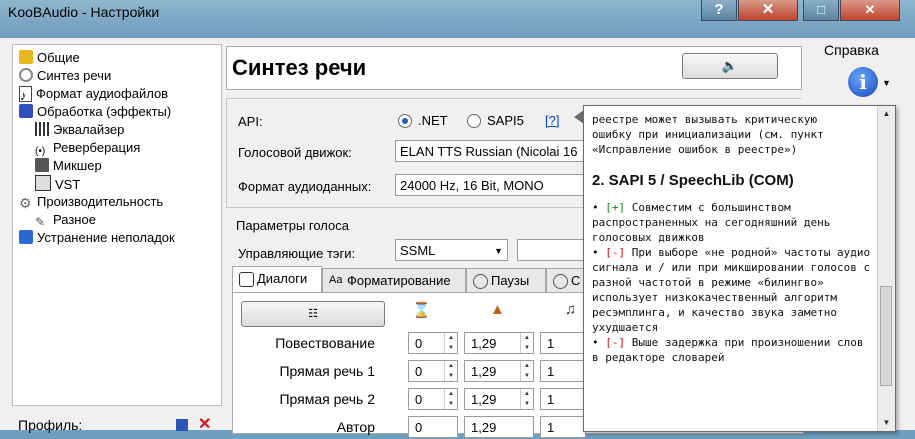  I want to click on tree-item-reverb: (•) Реверберация, so click(87, 148).